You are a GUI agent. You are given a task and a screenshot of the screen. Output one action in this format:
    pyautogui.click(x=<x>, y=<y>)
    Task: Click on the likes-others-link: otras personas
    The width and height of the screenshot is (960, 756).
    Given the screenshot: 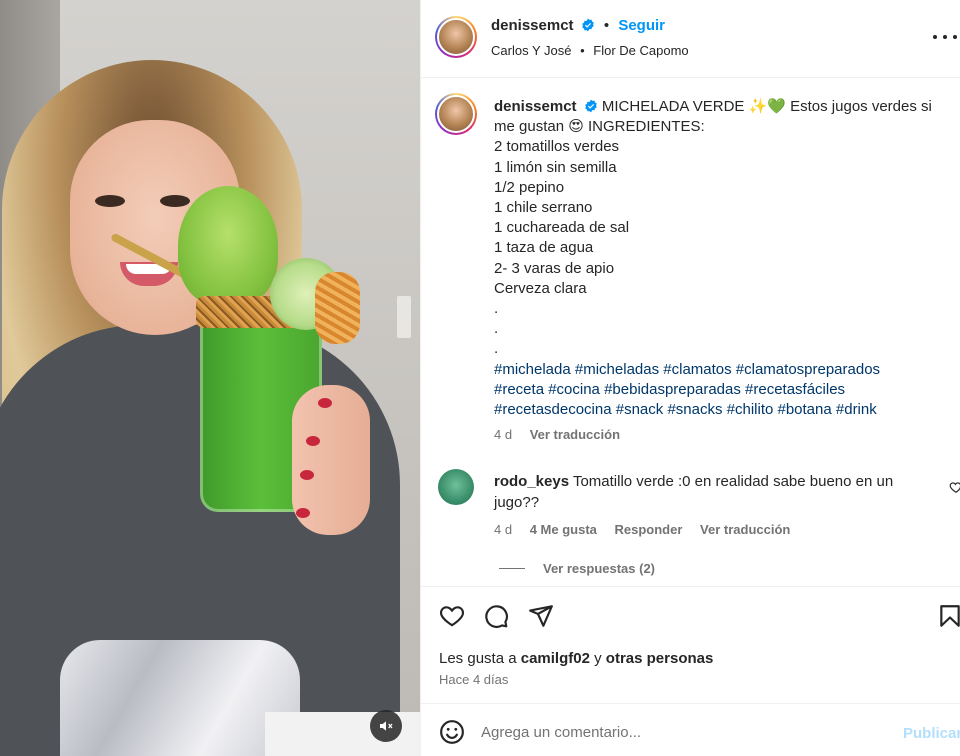 What is the action you would take?
    pyautogui.click(x=660, y=658)
    